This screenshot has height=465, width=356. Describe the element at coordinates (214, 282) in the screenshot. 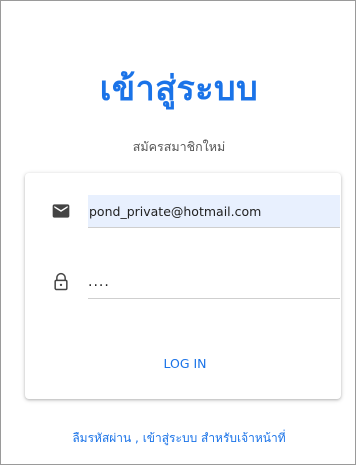

I see `password-field` at that location.